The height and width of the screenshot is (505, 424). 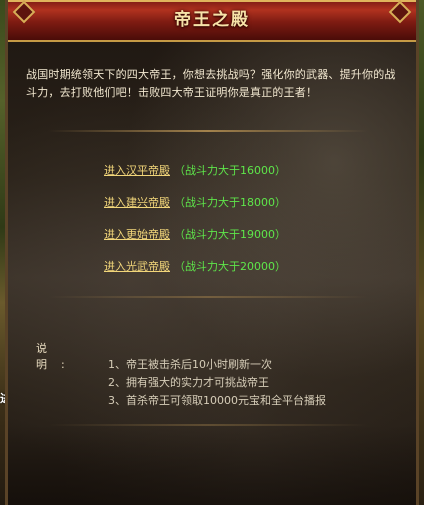 I want to click on palace-row-1: 进入汉平帝殿 （战斗力大于16000）, so click(x=254, y=176).